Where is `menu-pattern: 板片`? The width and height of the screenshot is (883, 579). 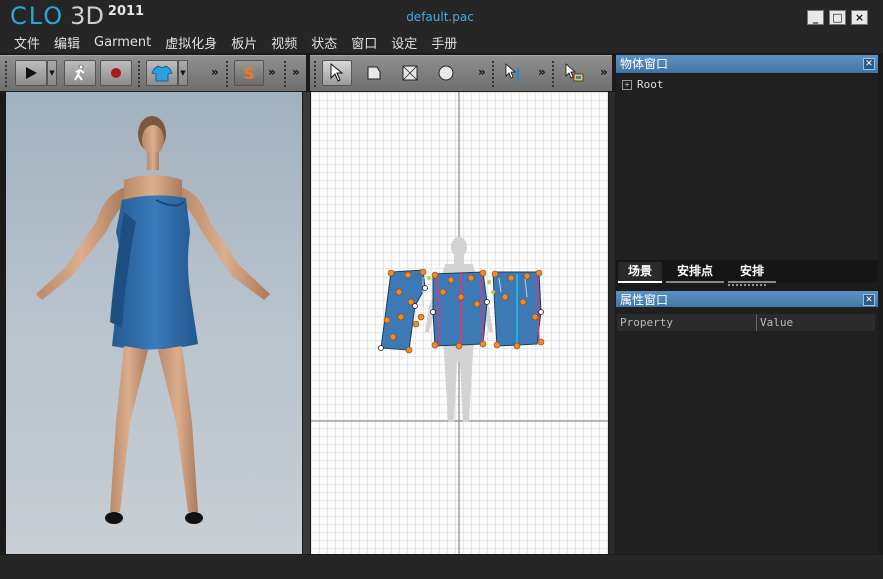 menu-pattern: 板片 is located at coordinates (244, 42).